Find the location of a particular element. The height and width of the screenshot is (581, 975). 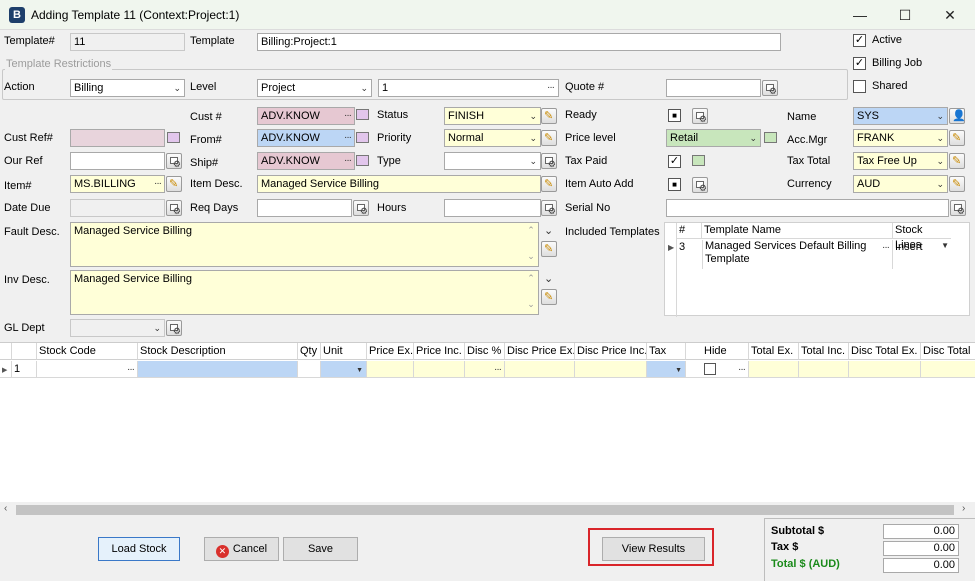

fault-desc-edit-button: ✎ is located at coordinates (549, 249).